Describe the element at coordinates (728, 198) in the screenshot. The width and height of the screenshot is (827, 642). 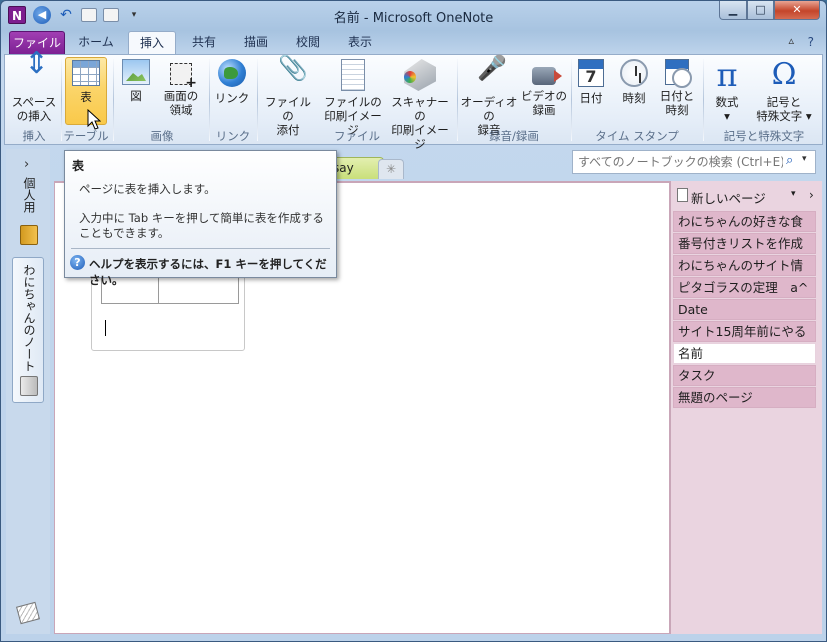
I see `new-page-label: 新しいページ` at that location.